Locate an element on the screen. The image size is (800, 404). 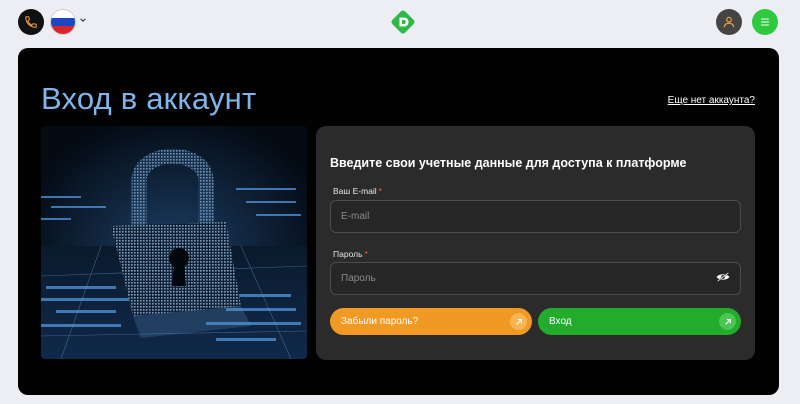
email-input is located at coordinates (535, 216).